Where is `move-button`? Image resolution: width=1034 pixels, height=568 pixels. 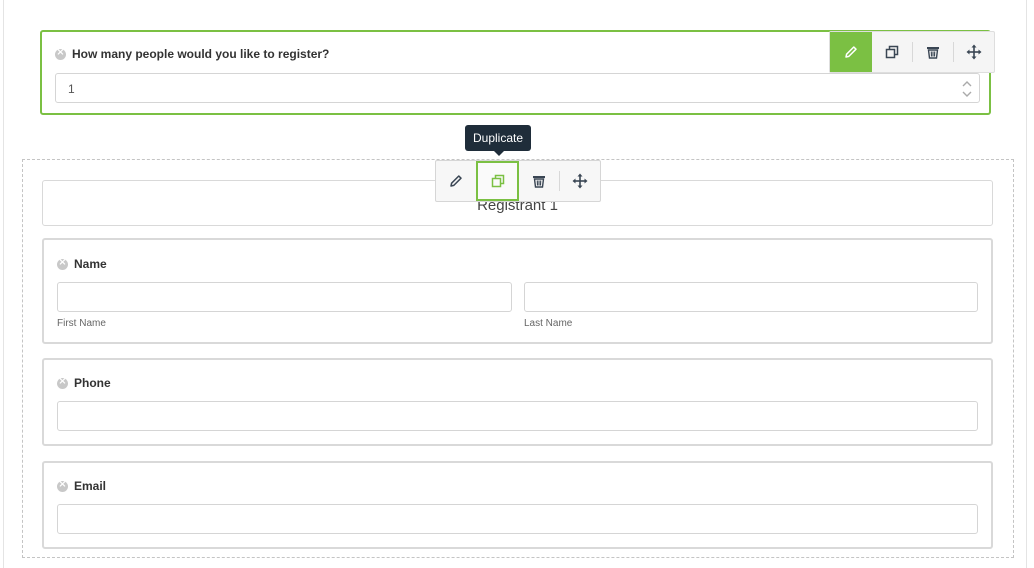
move-button is located at coordinates (974, 52).